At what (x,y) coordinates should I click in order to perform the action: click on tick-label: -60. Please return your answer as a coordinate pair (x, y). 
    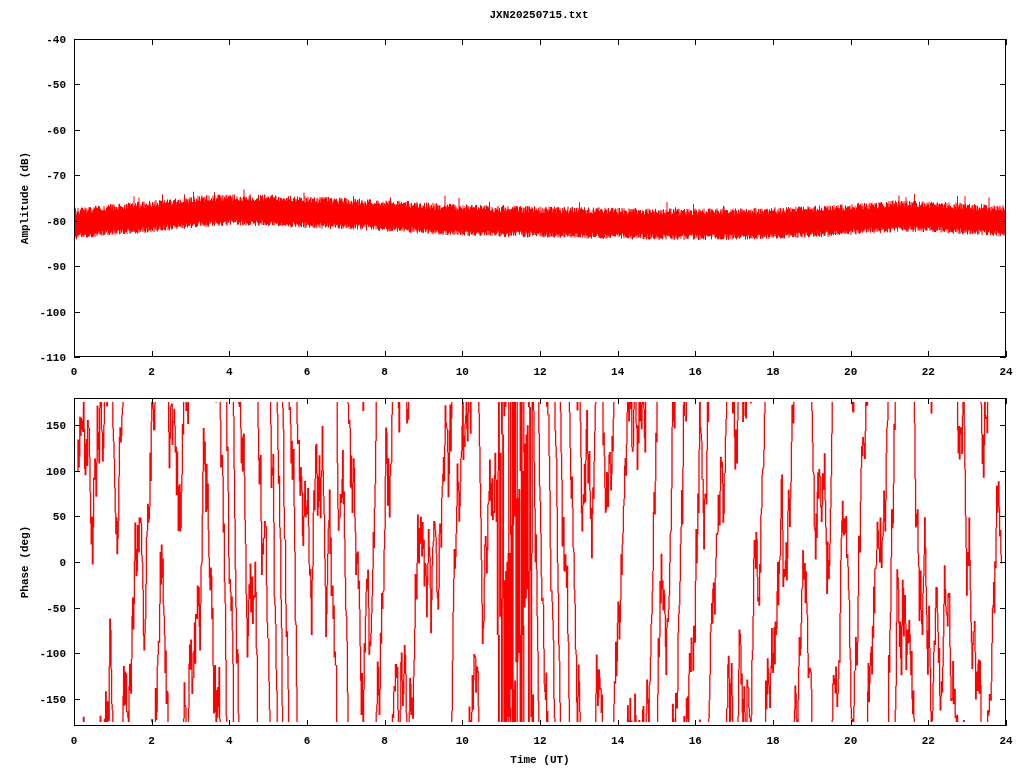
    Looking at the image, I should click on (56, 130).